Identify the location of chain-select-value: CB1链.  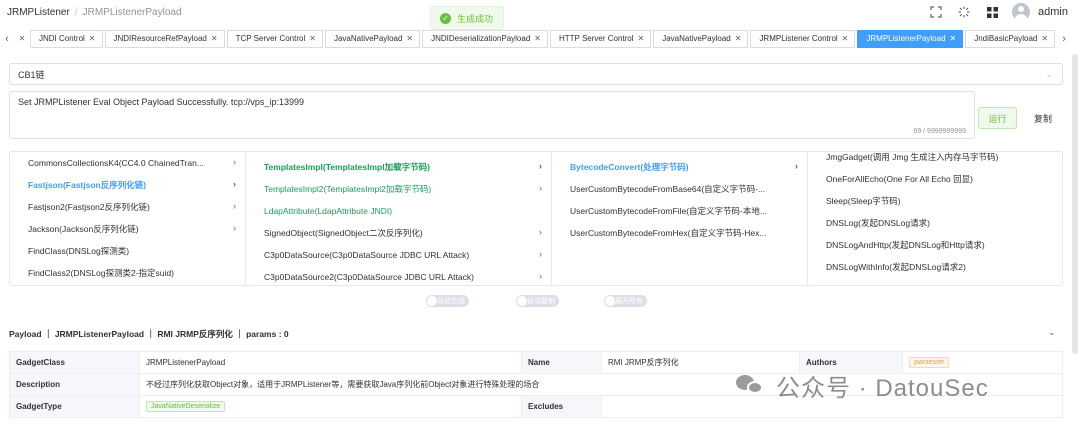
(31, 74).